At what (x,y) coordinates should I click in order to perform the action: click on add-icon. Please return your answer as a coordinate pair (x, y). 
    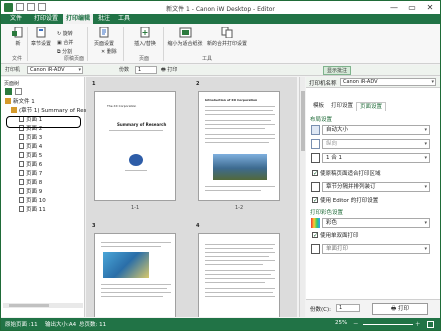
    Looking at the image, I should click on (8, 91).